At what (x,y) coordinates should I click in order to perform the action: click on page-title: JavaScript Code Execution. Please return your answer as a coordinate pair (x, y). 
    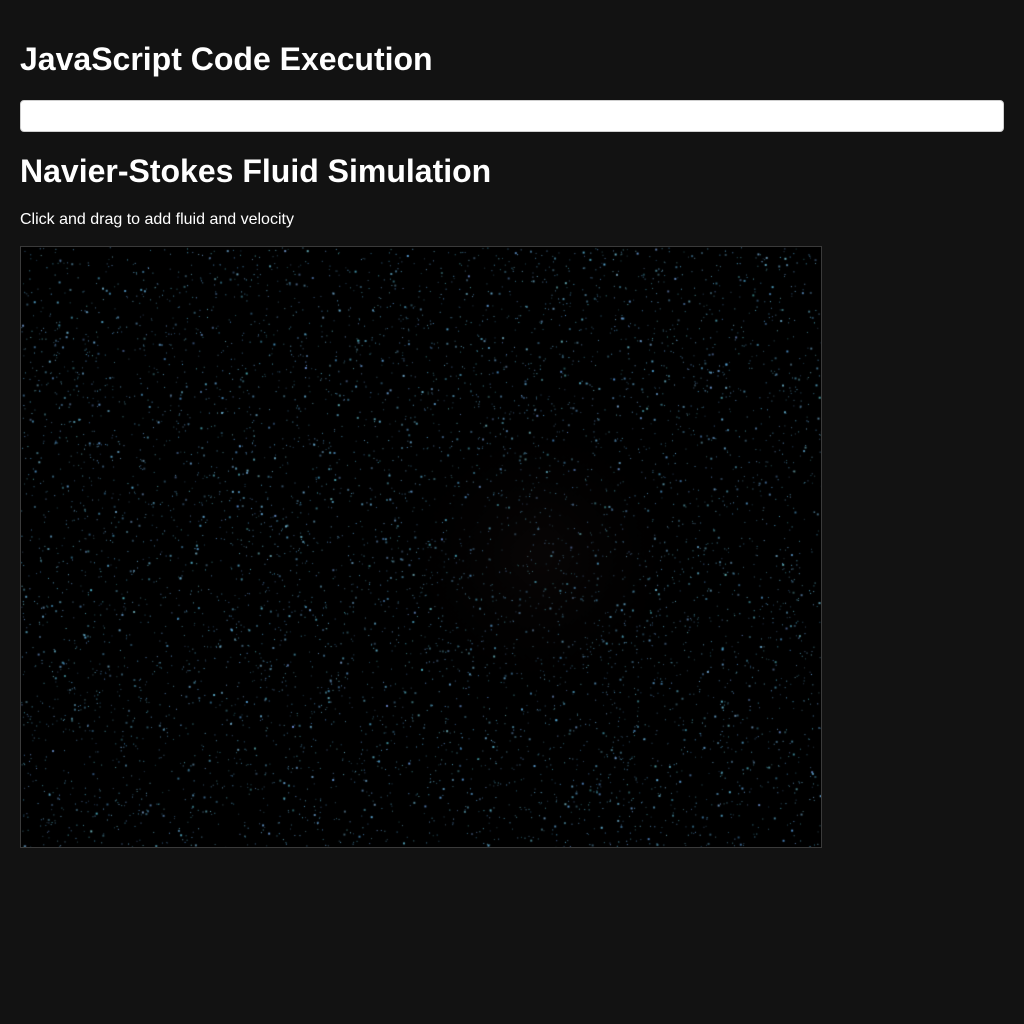
    Looking at the image, I should click on (226, 59).